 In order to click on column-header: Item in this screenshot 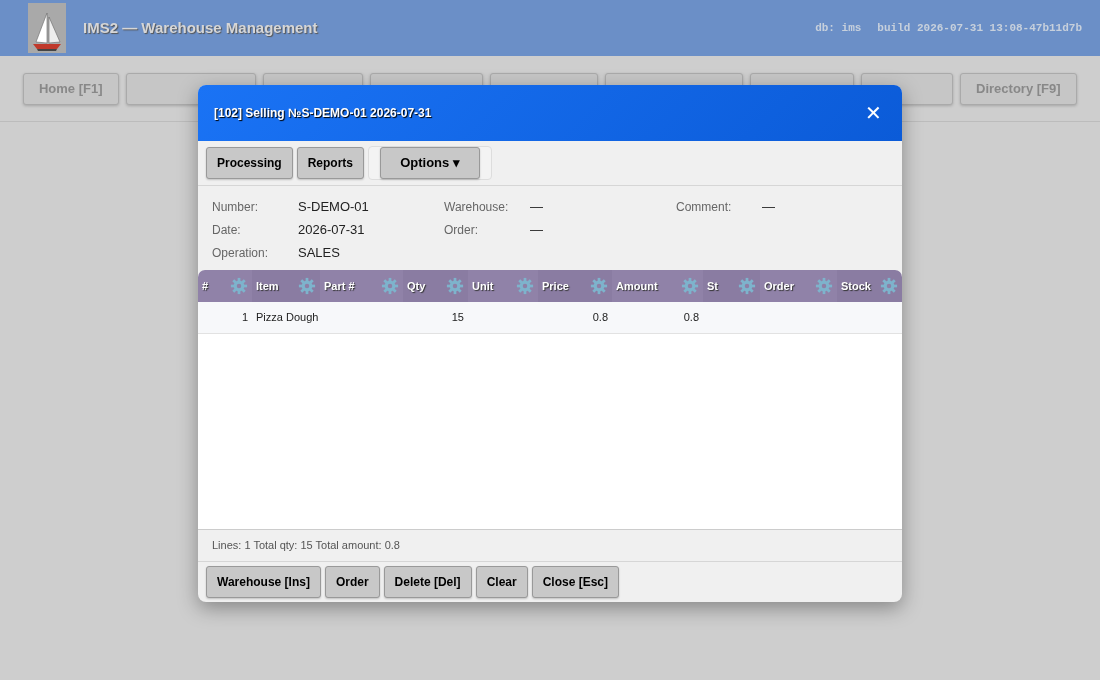, I will do `click(267, 286)`.